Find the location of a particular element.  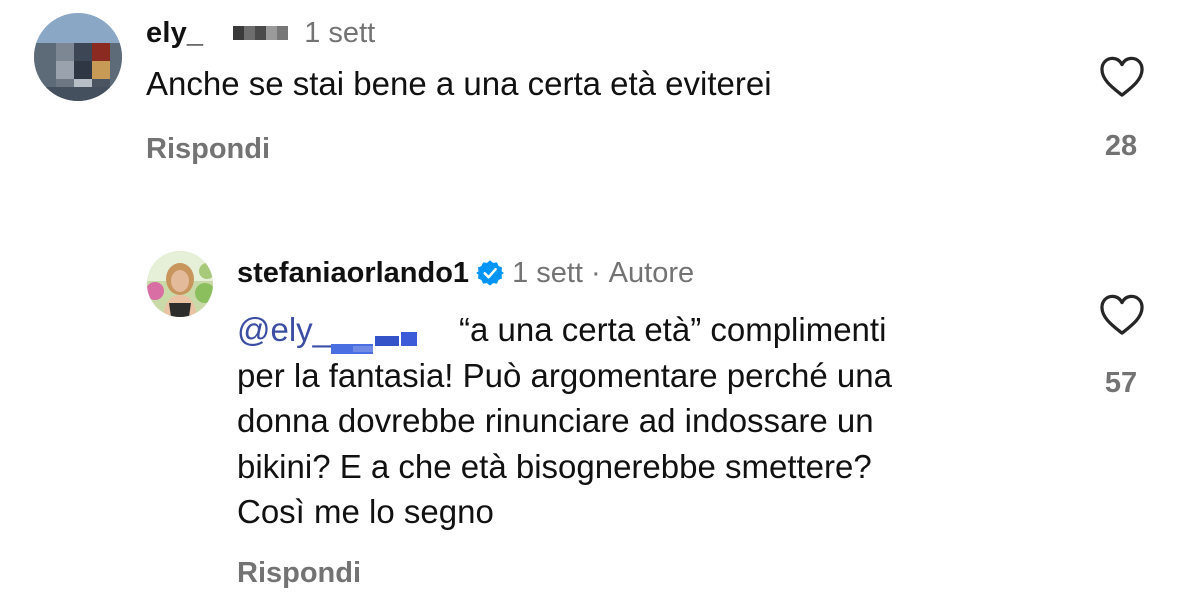

comment-username: ely_ is located at coordinates (174, 33).